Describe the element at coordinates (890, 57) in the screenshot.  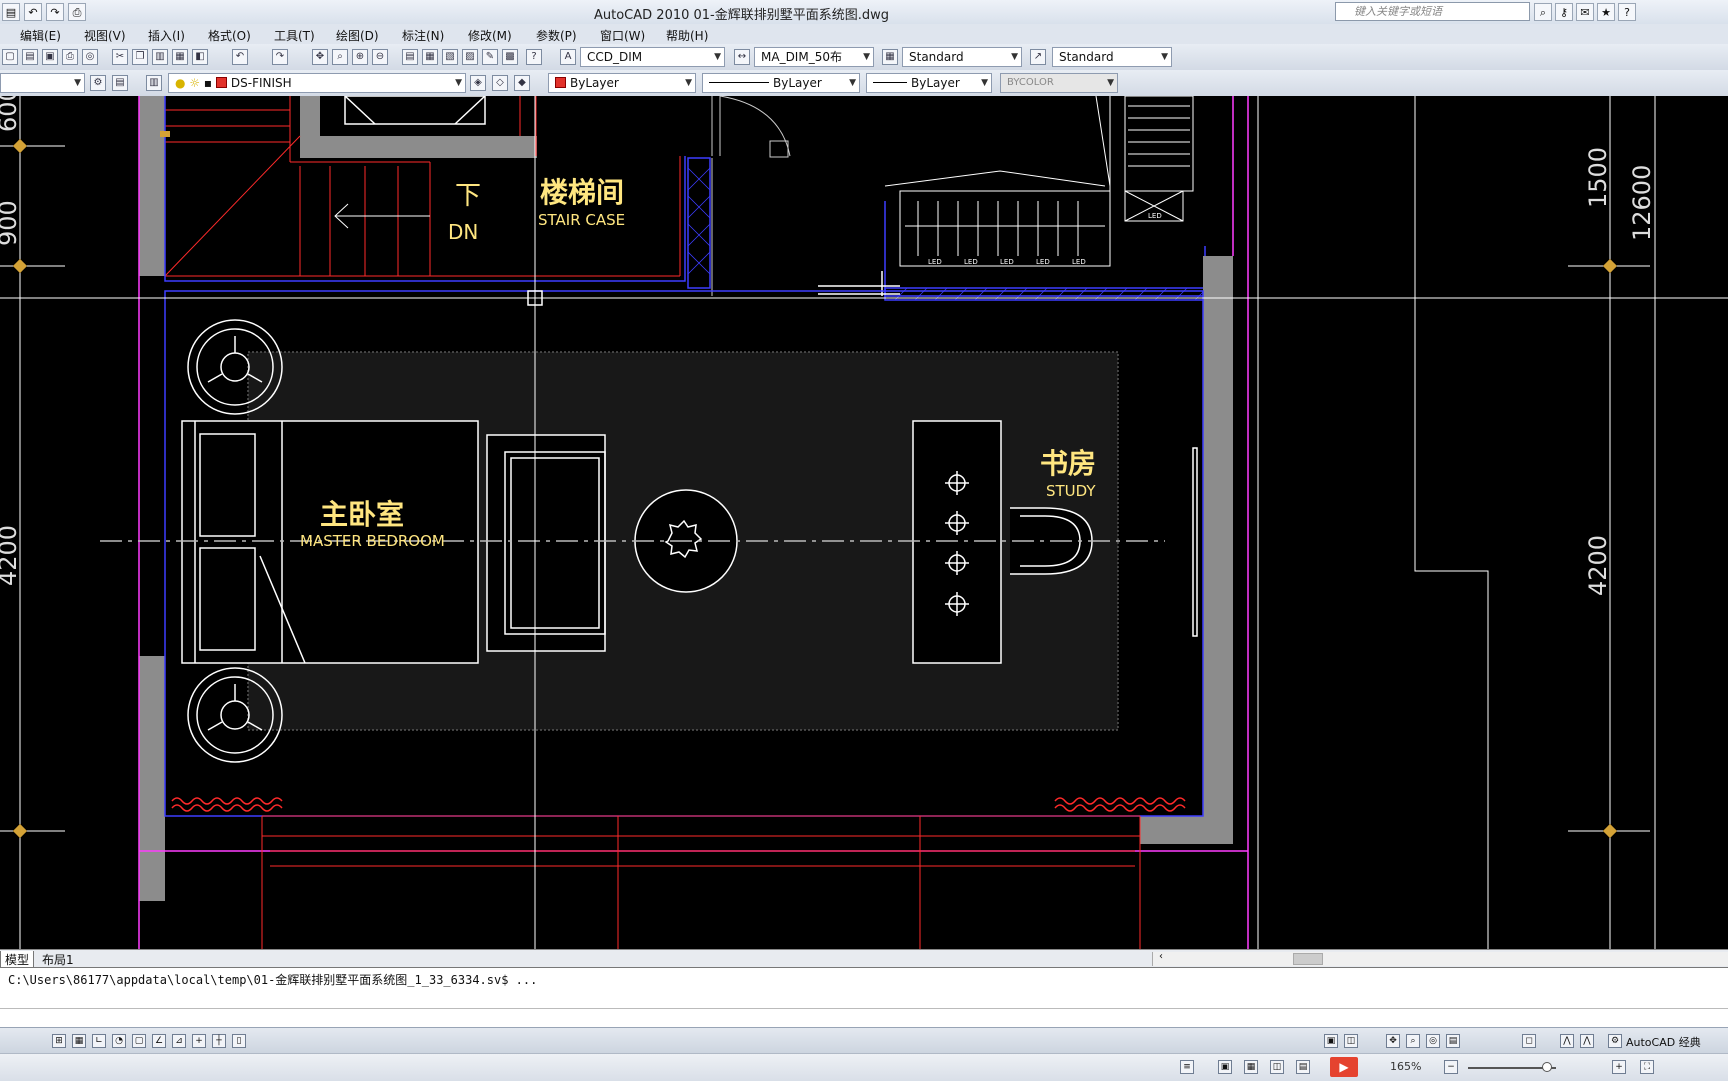
I see `table-style-icon: ▦` at that location.